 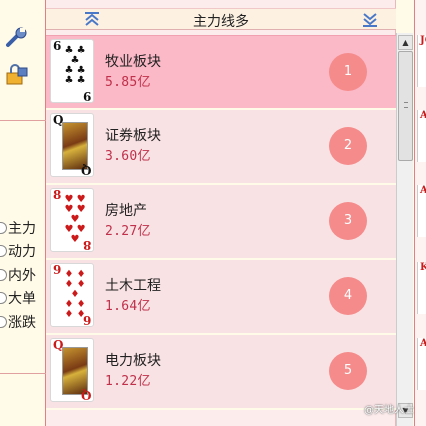 What do you see at coordinates (17, 75) in the screenshot?
I see `lock-icon` at bounding box center [17, 75].